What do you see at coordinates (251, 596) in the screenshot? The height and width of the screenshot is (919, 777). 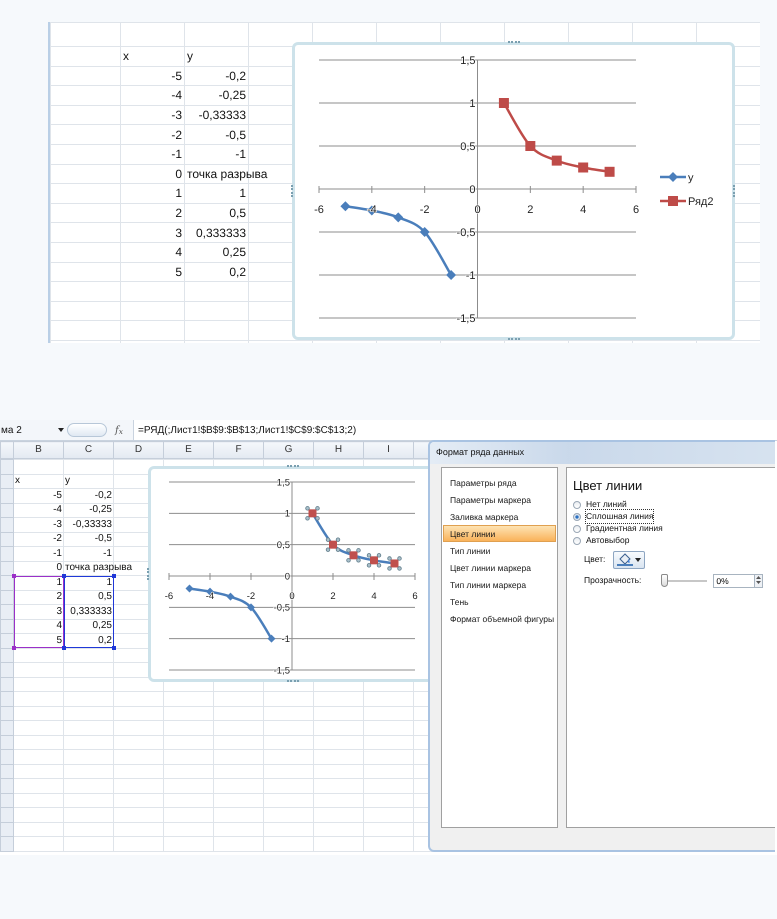 I see `axis-label: -2` at bounding box center [251, 596].